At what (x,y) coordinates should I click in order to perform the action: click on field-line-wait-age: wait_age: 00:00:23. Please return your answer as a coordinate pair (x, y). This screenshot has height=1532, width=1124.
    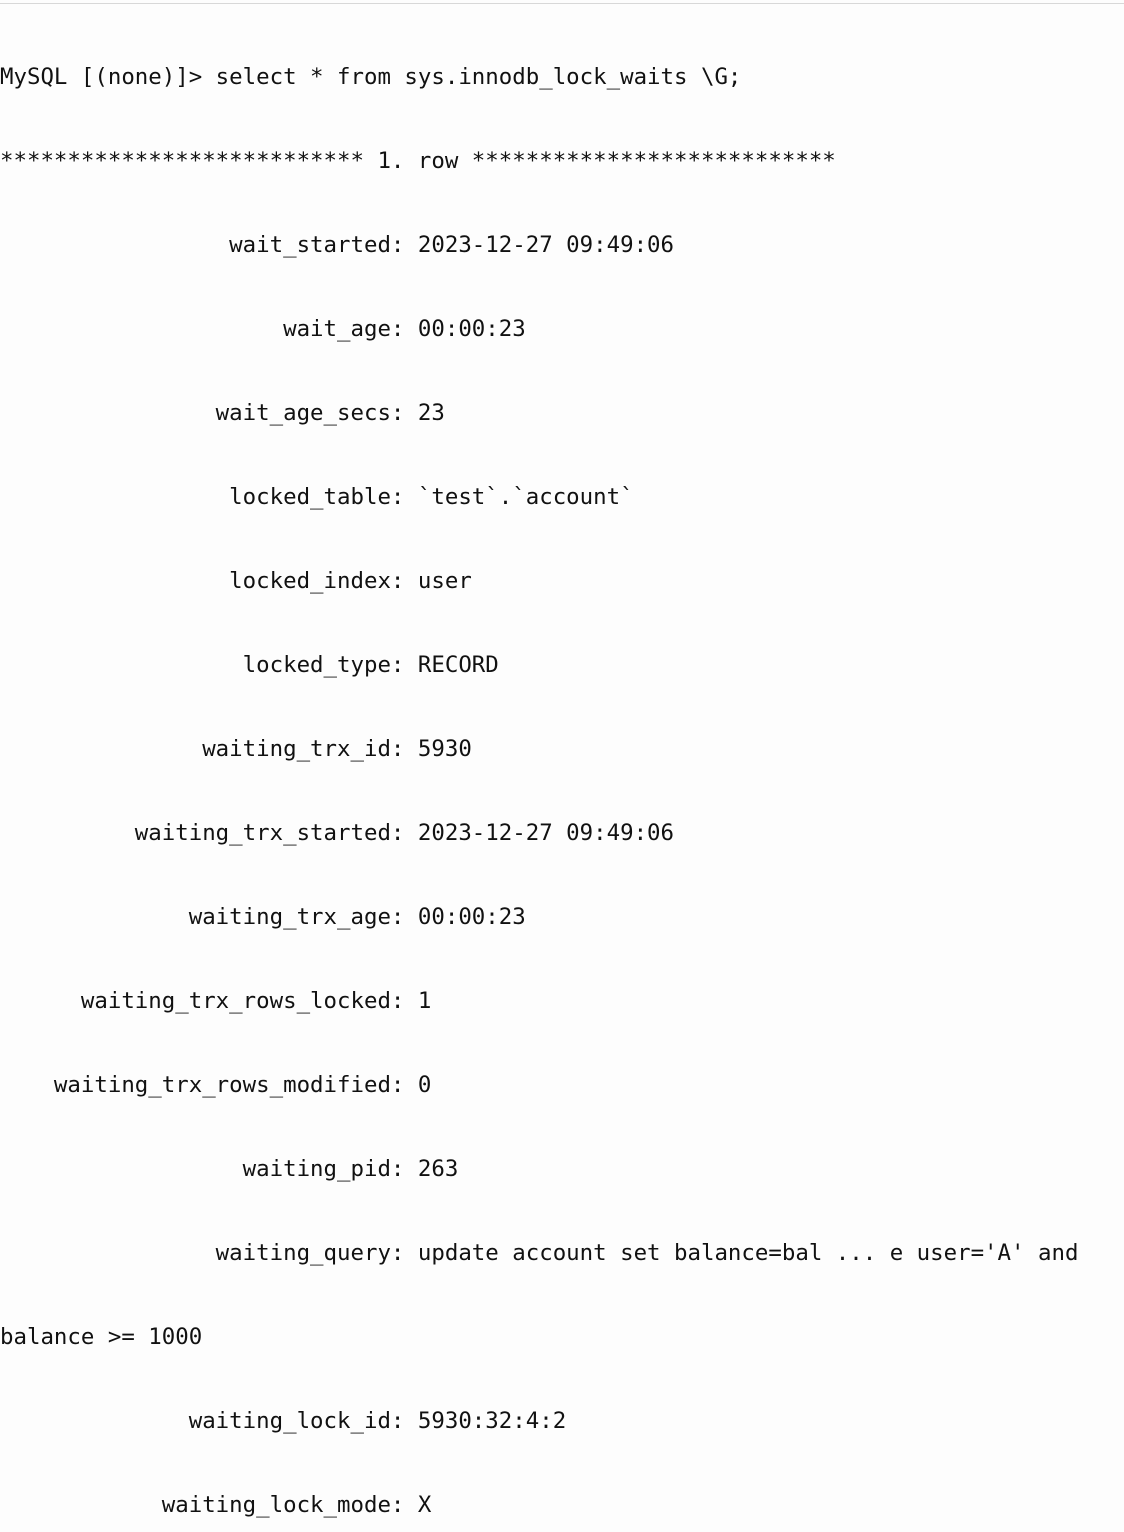
    Looking at the image, I should click on (263, 329).